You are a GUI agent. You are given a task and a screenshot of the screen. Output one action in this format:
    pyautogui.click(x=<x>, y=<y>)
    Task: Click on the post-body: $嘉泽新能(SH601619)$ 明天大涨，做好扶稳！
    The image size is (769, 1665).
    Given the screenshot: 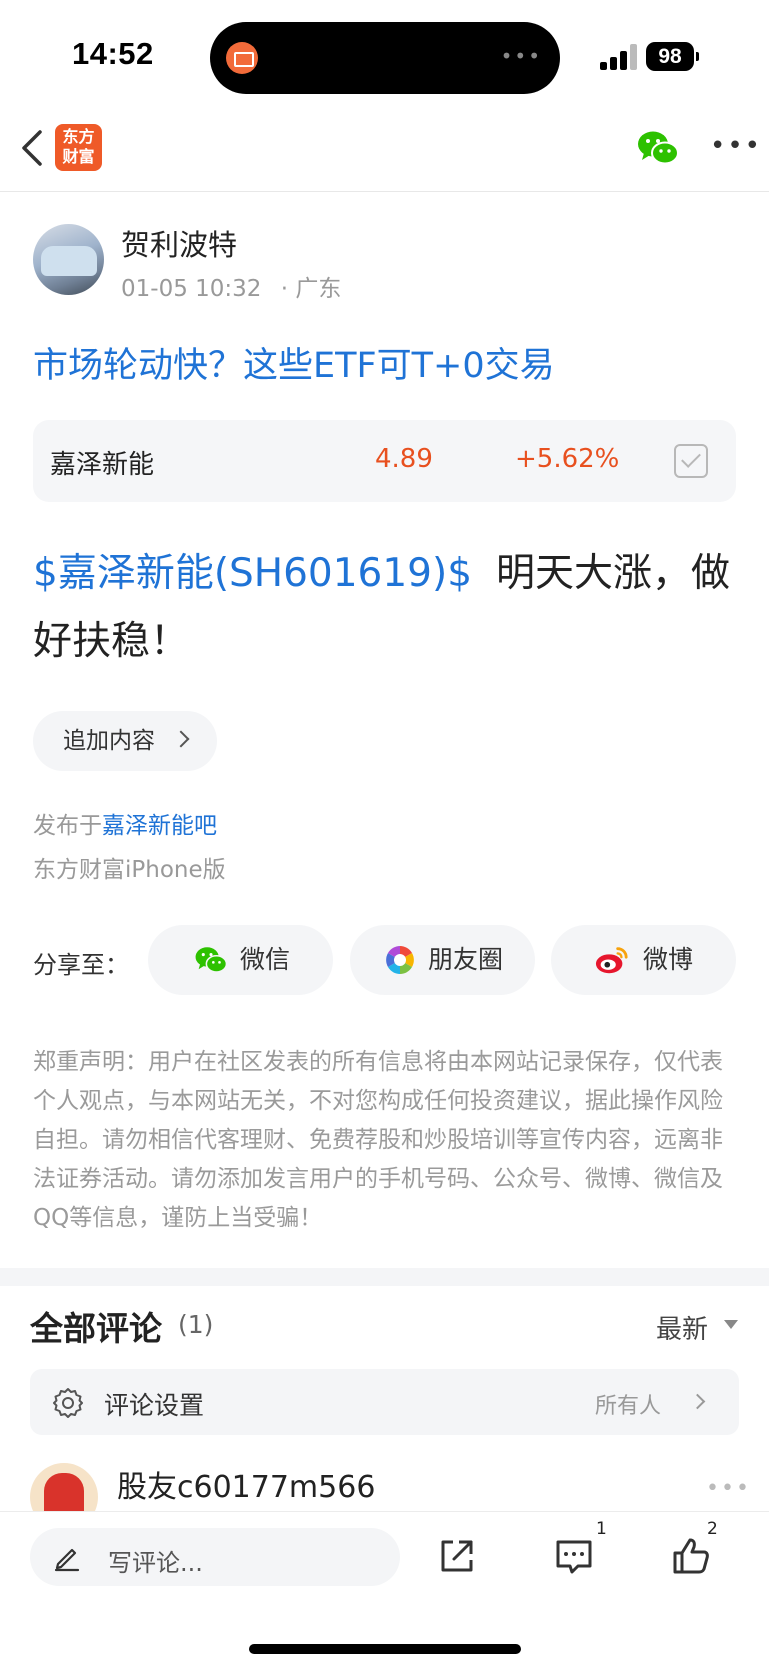 What is the action you would take?
    pyautogui.click(x=388, y=608)
    